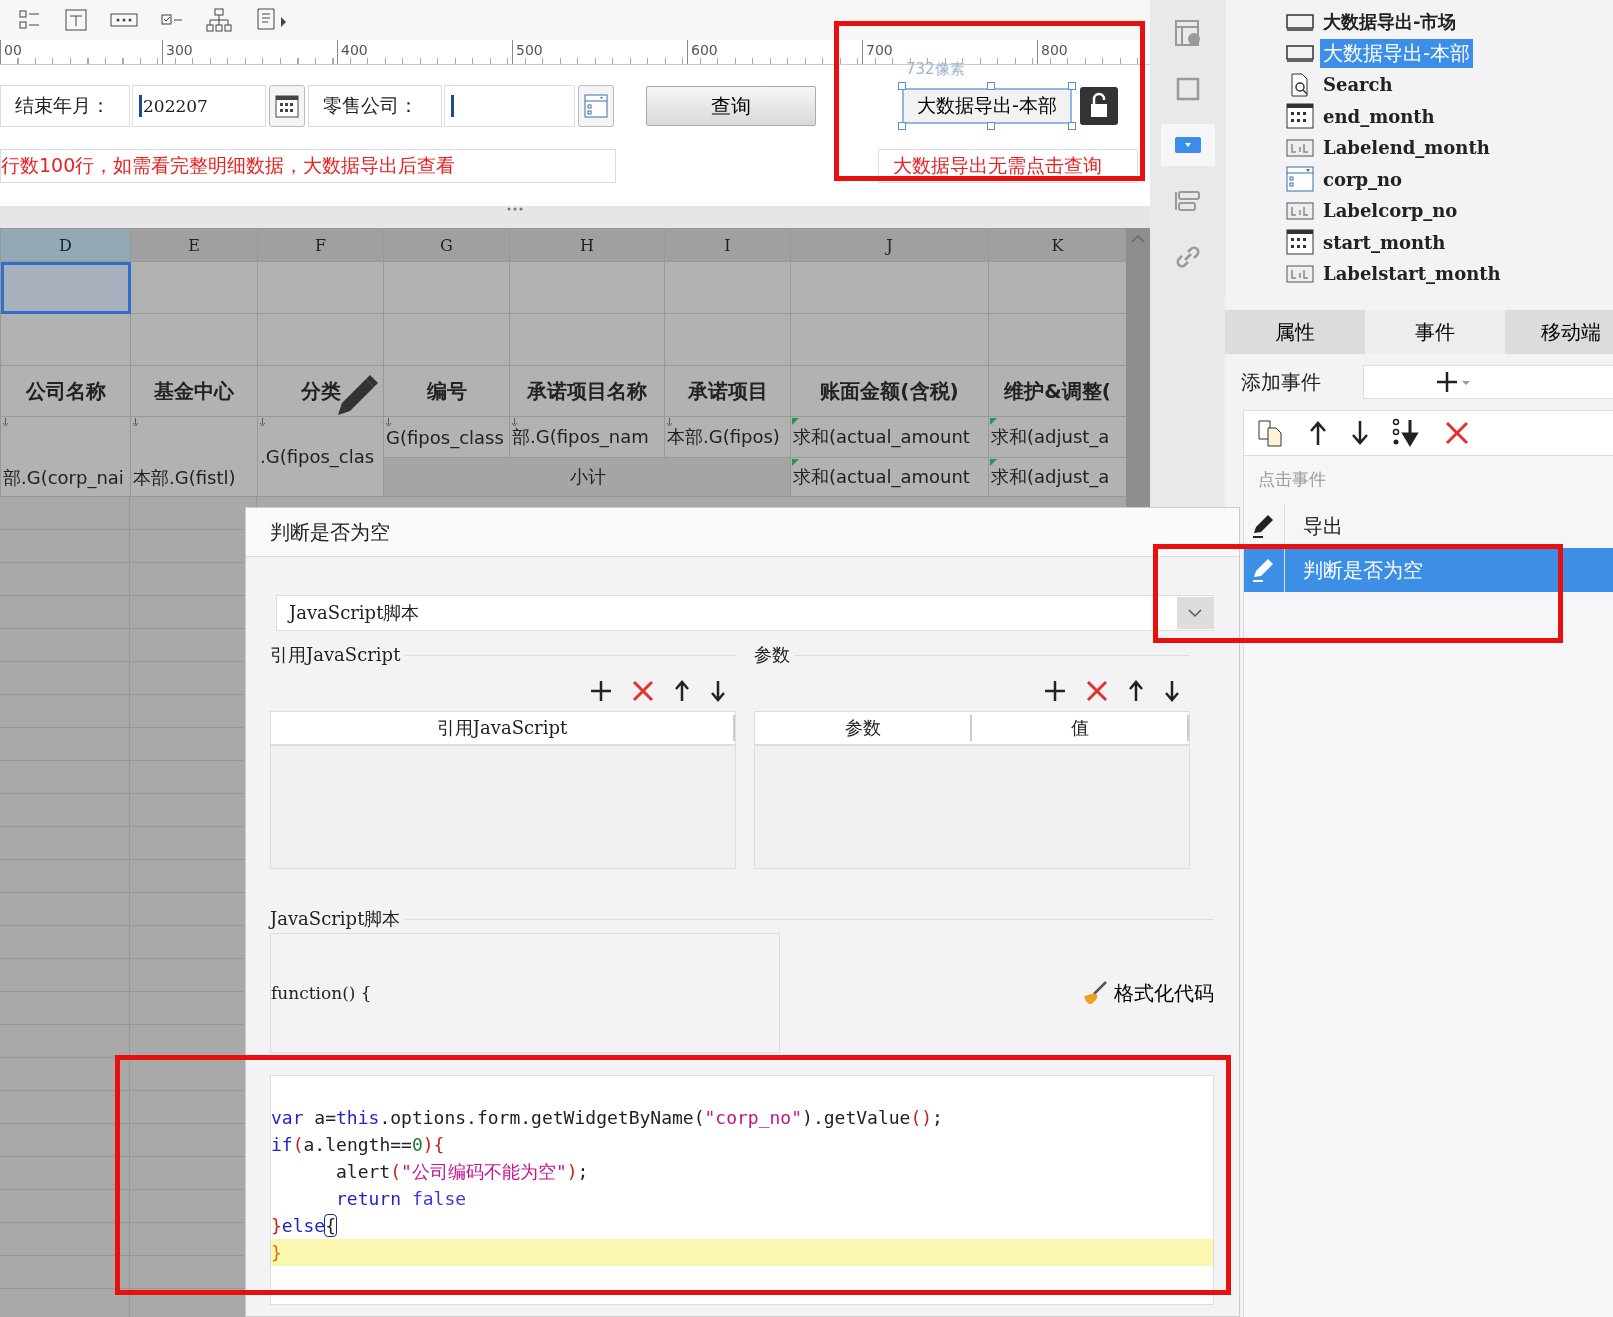  Describe the element at coordinates (1435, 332) in the screenshot. I see `panel-tab: 事件` at that location.